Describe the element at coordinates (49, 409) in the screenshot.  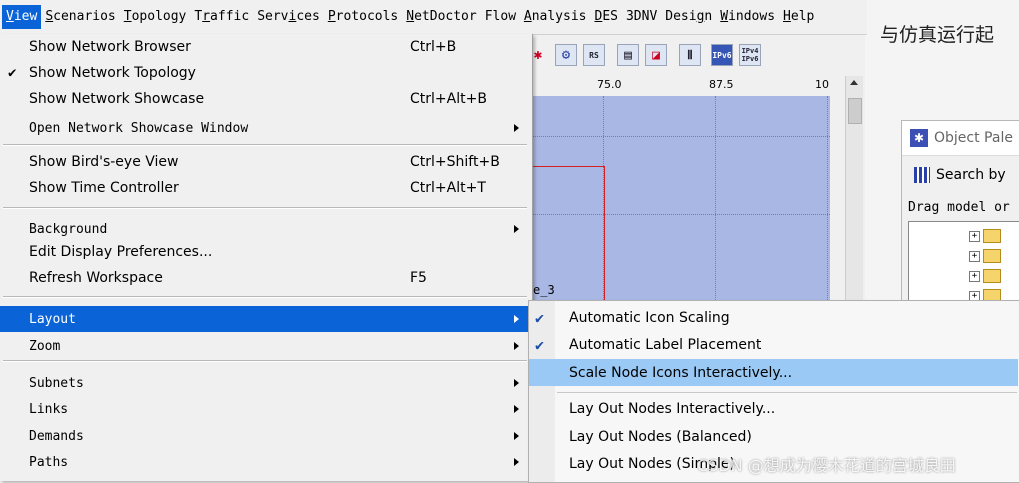
I see `menu-item-label: Links` at that location.